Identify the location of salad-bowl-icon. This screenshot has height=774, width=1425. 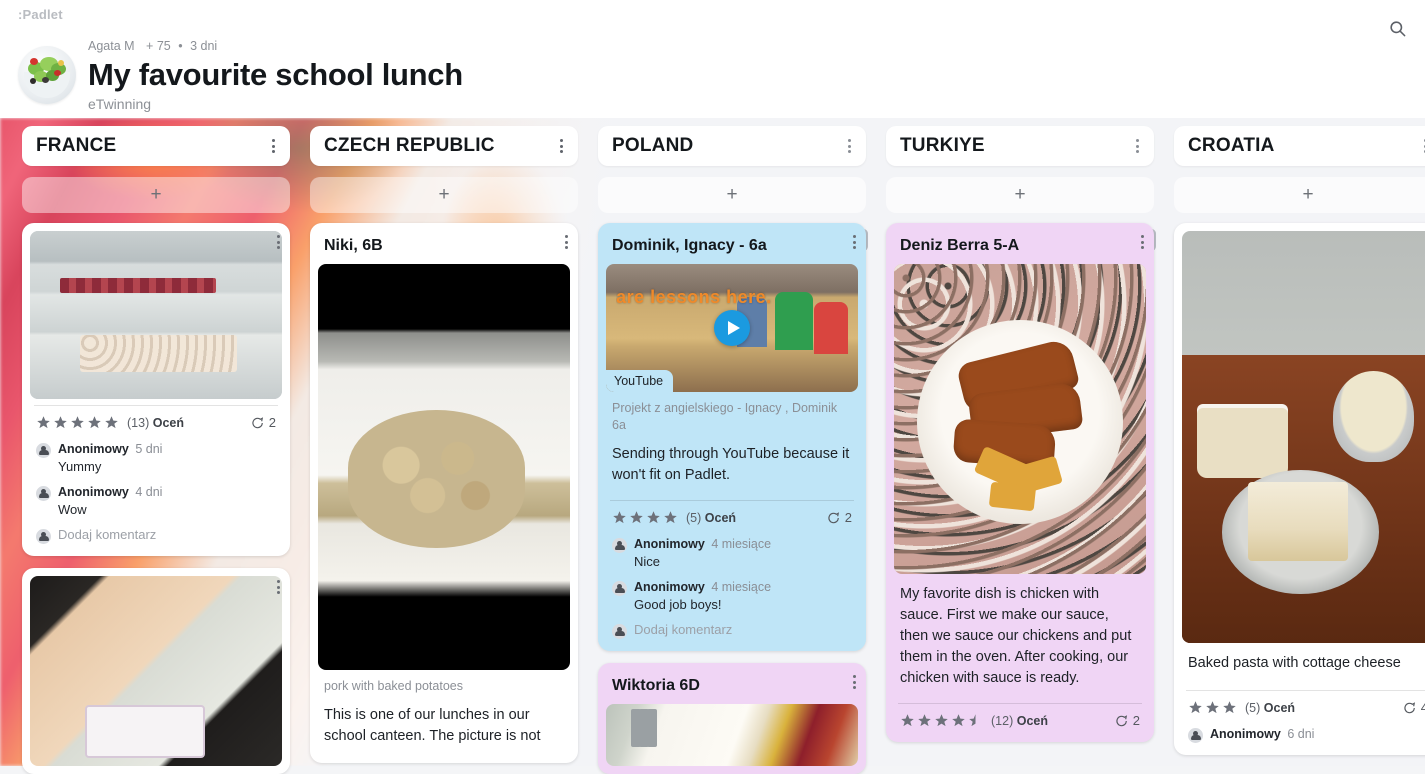
(47, 75).